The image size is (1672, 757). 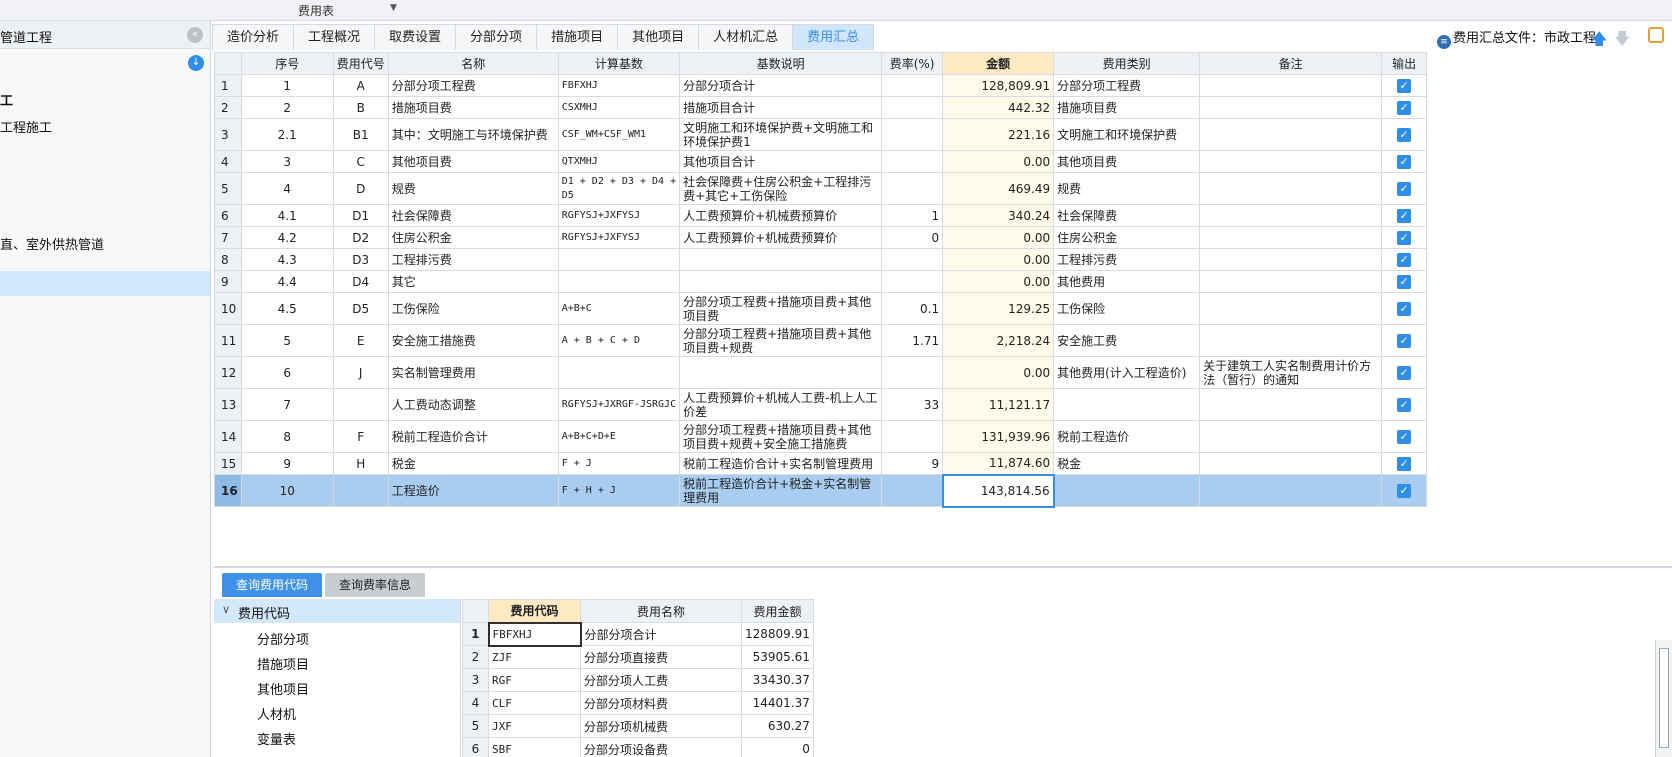 I want to click on cell-amount: 0.00, so click(x=998, y=161).